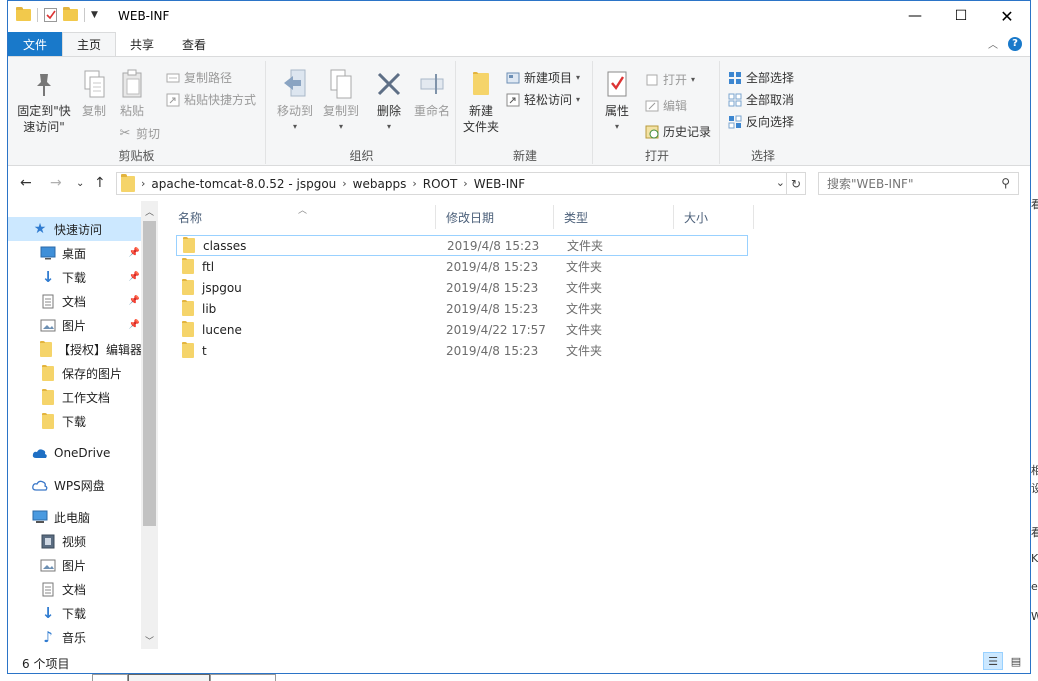  What do you see at coordinates (993, 43) in the screenshot?
I see `collapse-ribbon-chevron-icon: ︿` at bounding box center [993, 43].